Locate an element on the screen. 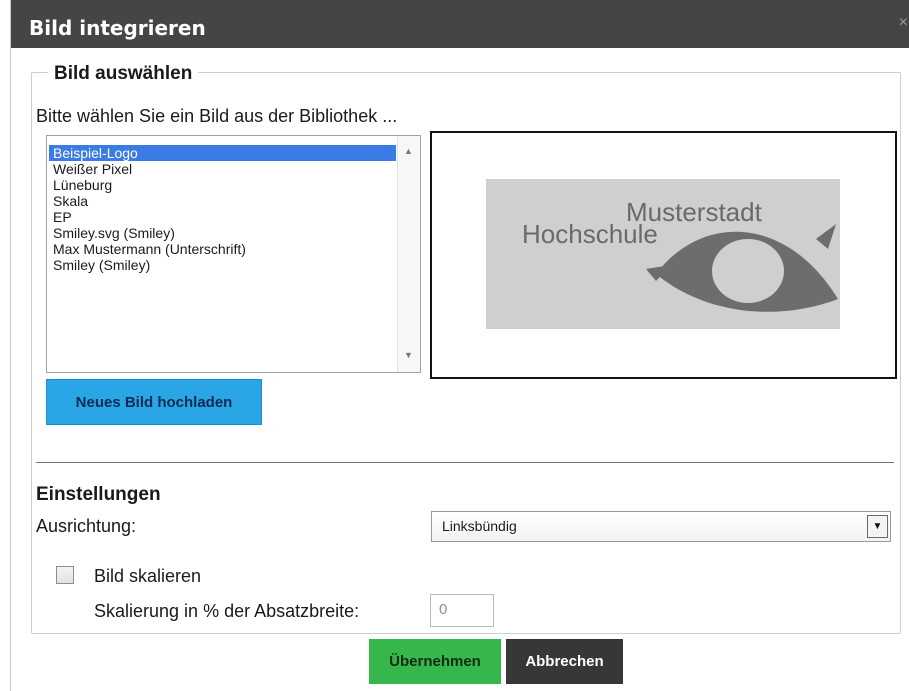 The height and width of the screenshot is (691, 909). chevron-down-icon: ▼ is located at coordinates (877, 526).